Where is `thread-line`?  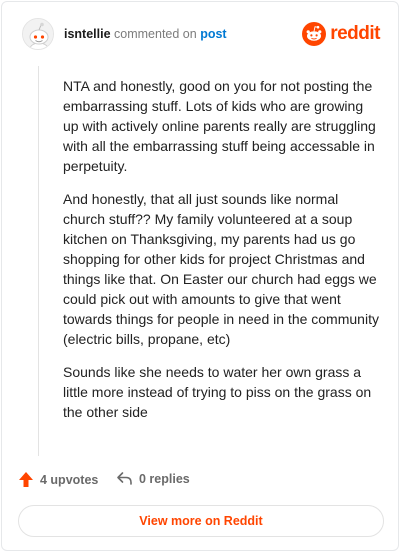 thread-line is located at coordinates (38, 261).